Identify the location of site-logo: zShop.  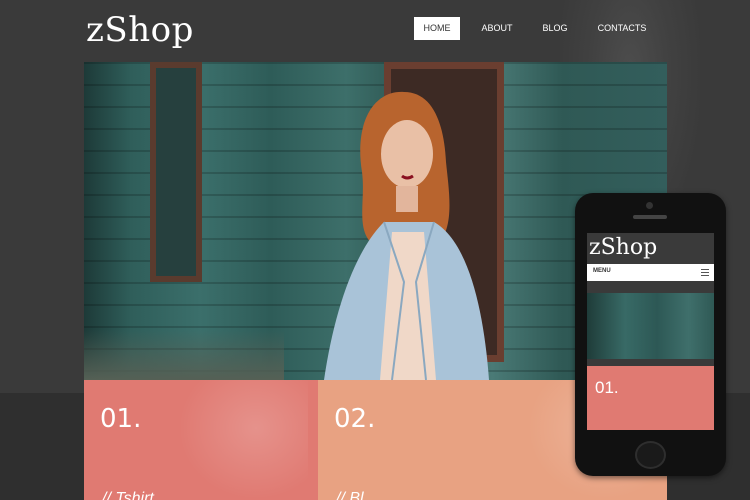
(140, 30).